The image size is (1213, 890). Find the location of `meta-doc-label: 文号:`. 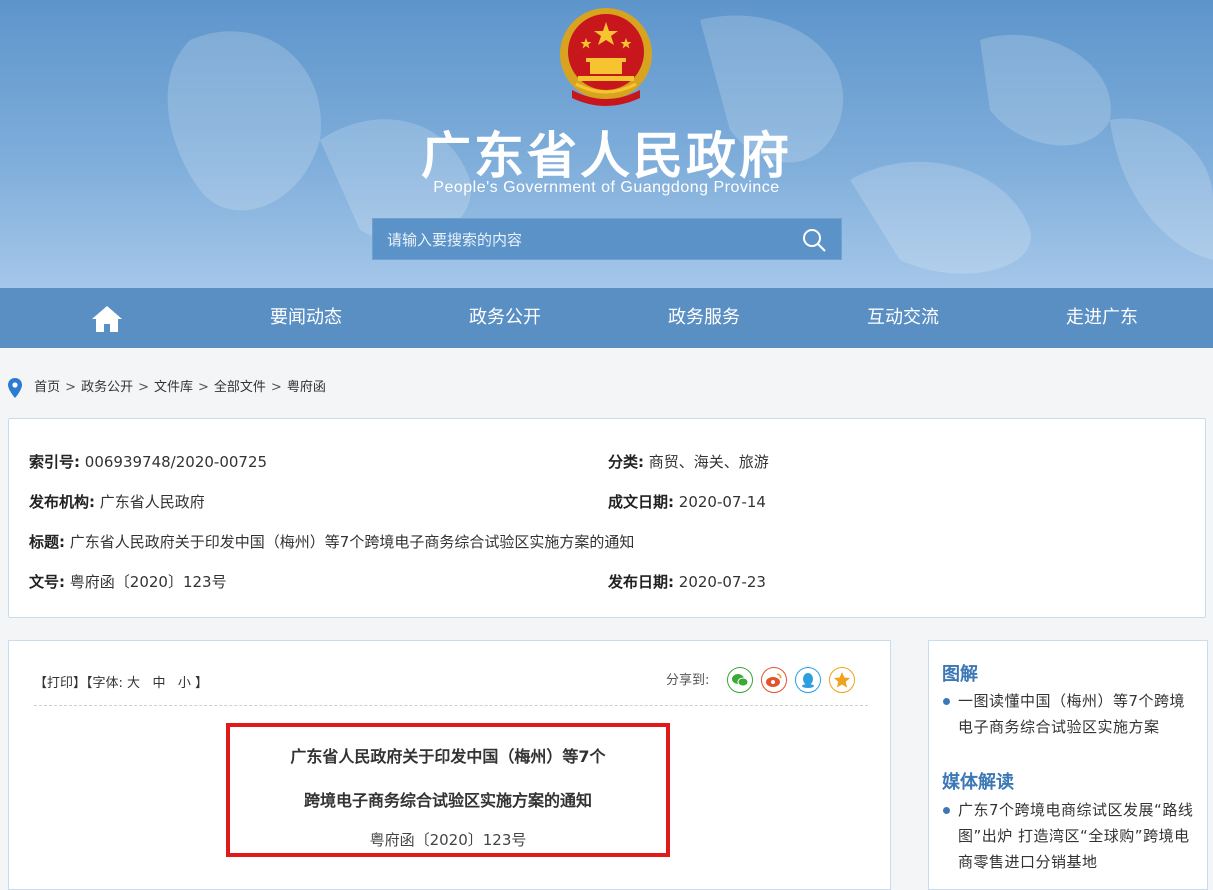

meta-doc-label: 文号: is located at coordinates (47, 582).